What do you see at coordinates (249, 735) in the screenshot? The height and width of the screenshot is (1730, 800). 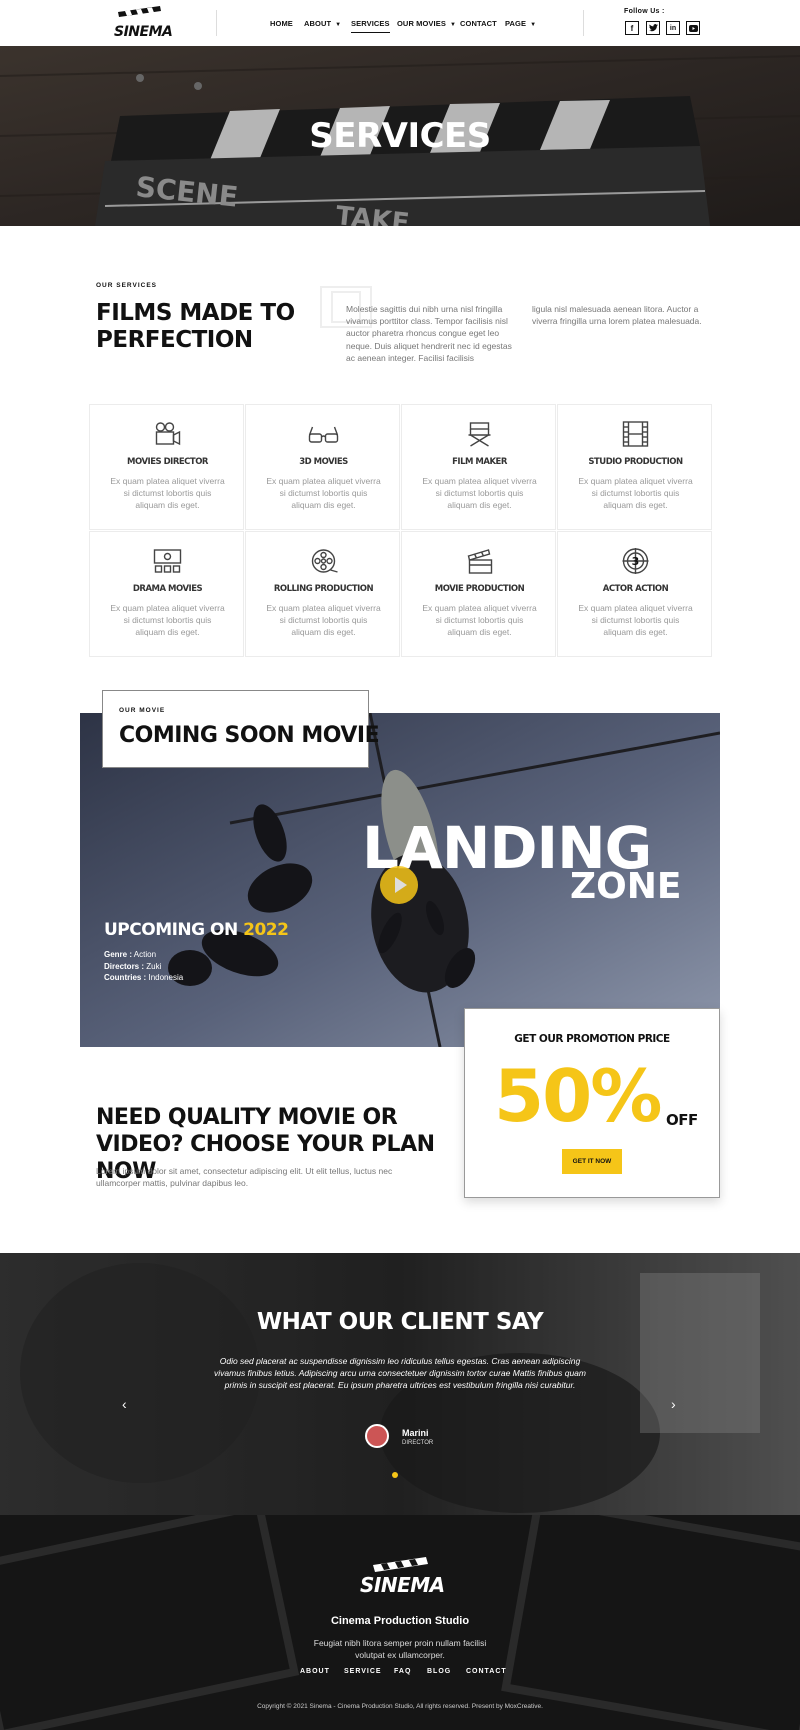 I see `section-title: COMING SOON MOVIE` at bounding box center [249, 735].